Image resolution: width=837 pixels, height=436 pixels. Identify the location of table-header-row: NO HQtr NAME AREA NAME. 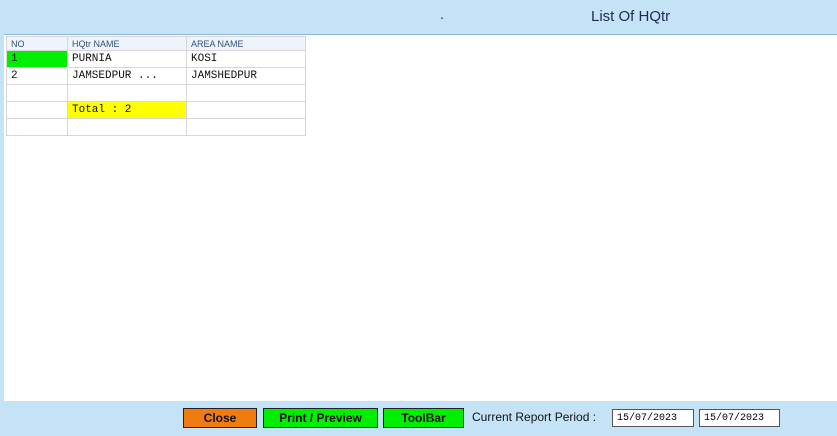
(156, 43).